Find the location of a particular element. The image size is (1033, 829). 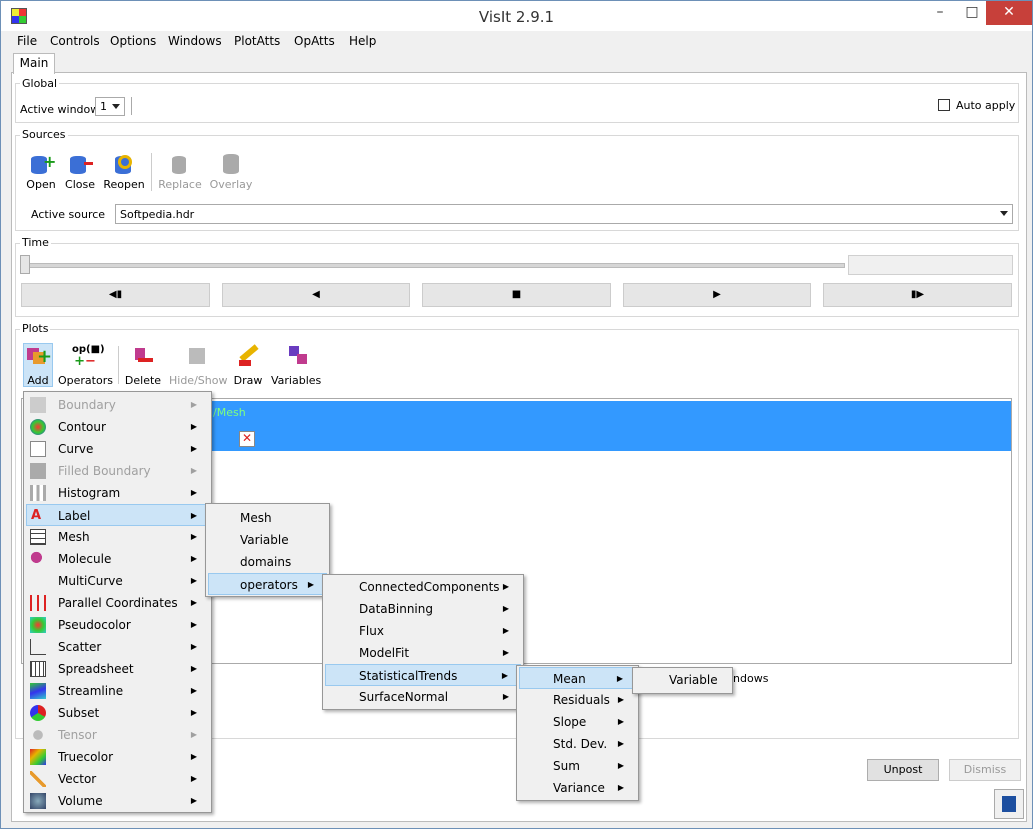

time-state-field is located at coordinates (930, 265).